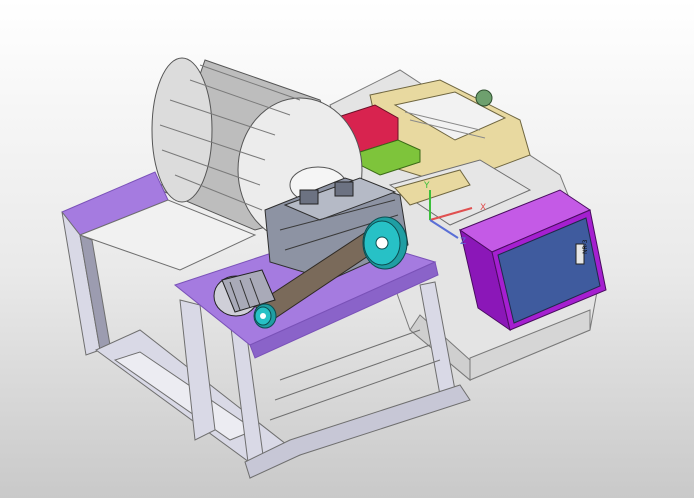 The width and height of the screenshot is (694, 498). What do you see at coordinates (483, 208) in the screenshot?
I see `triad-x-label: X` at bounding box center [483, 208].